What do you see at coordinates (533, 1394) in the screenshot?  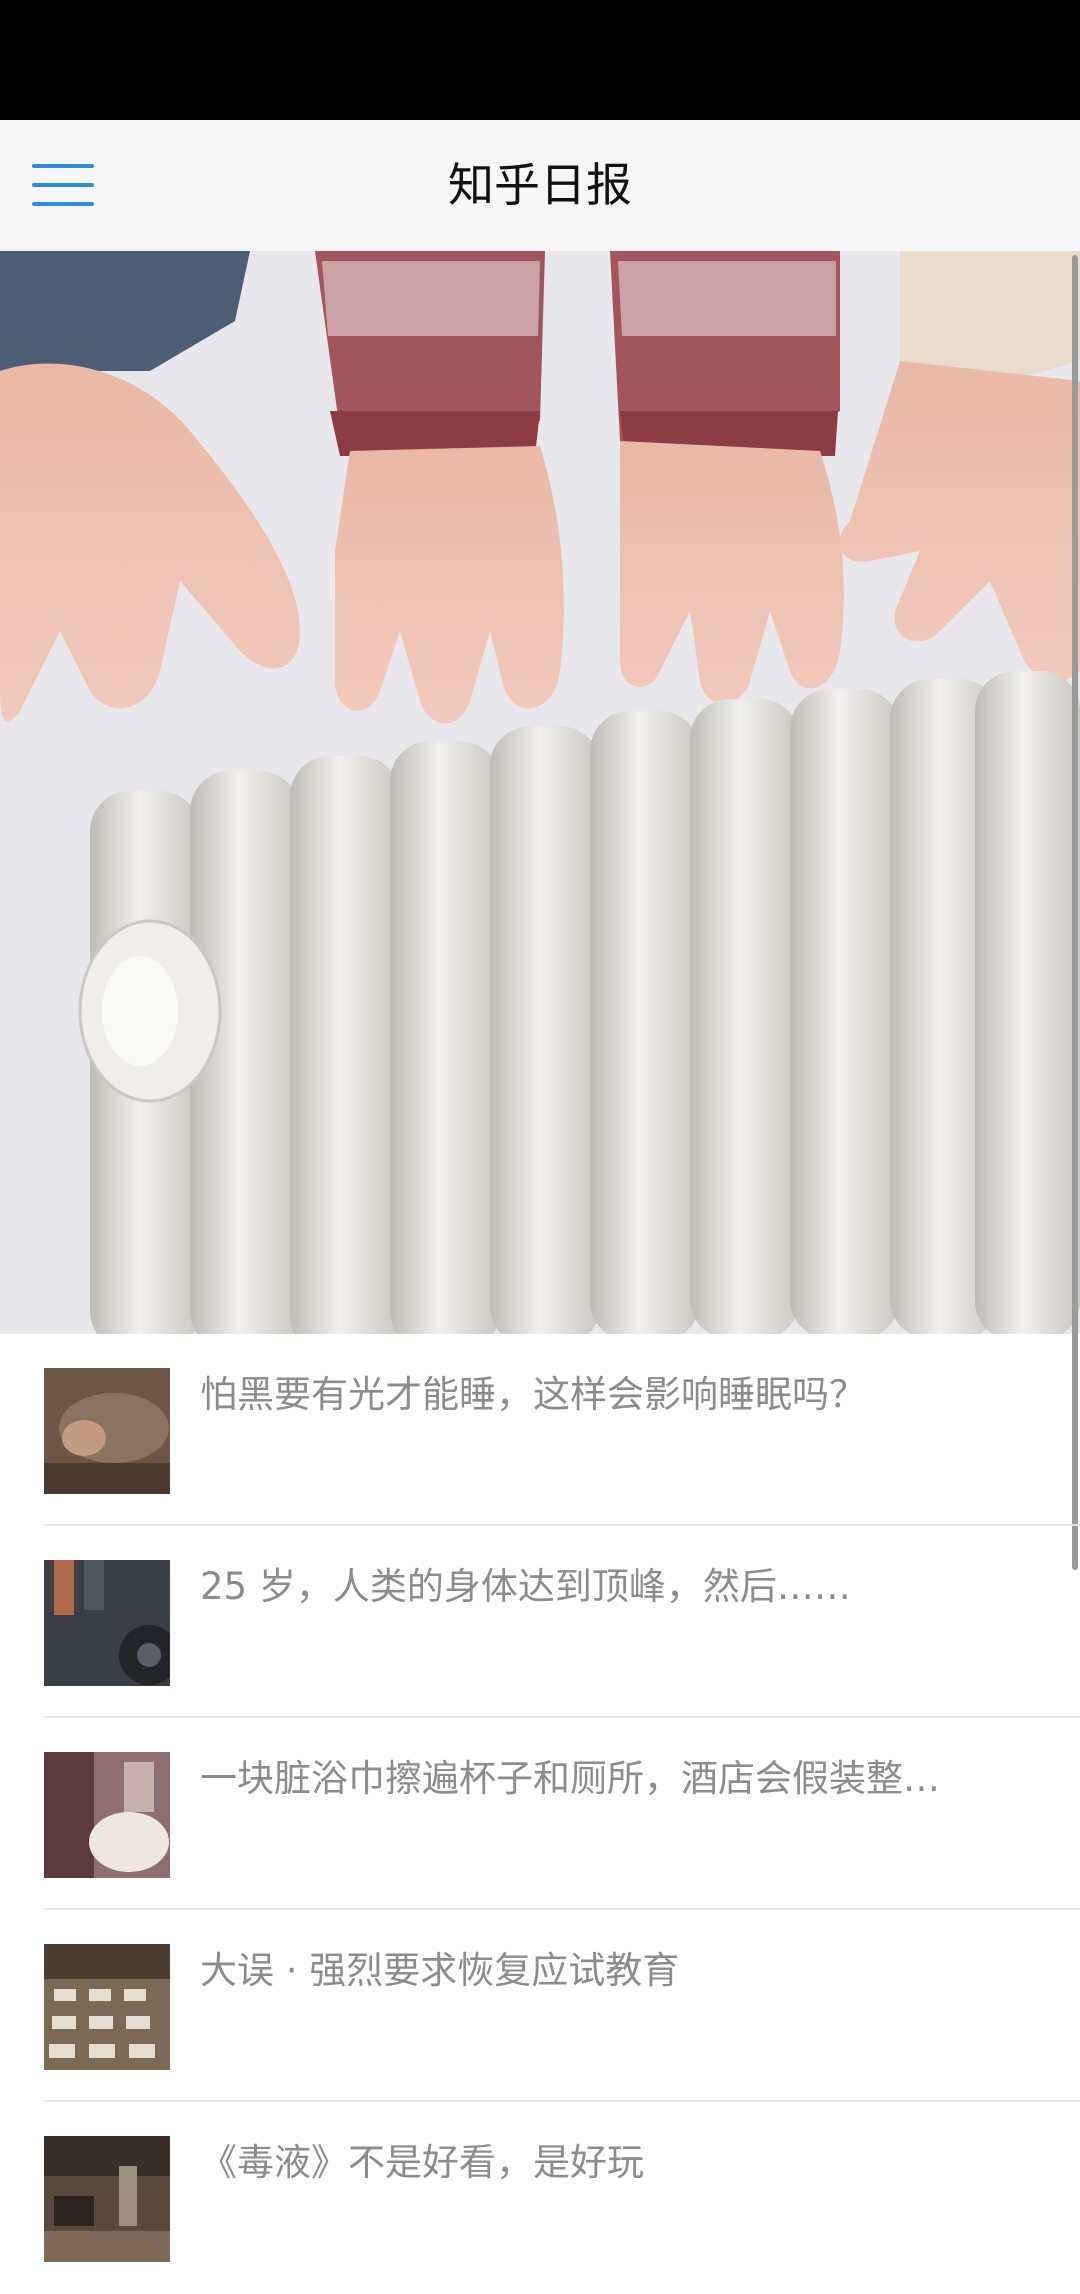 I see `news-title: 怕黑要有光才能睡，这样会影响睡眠吗？` at bounding box center [533, 1394].